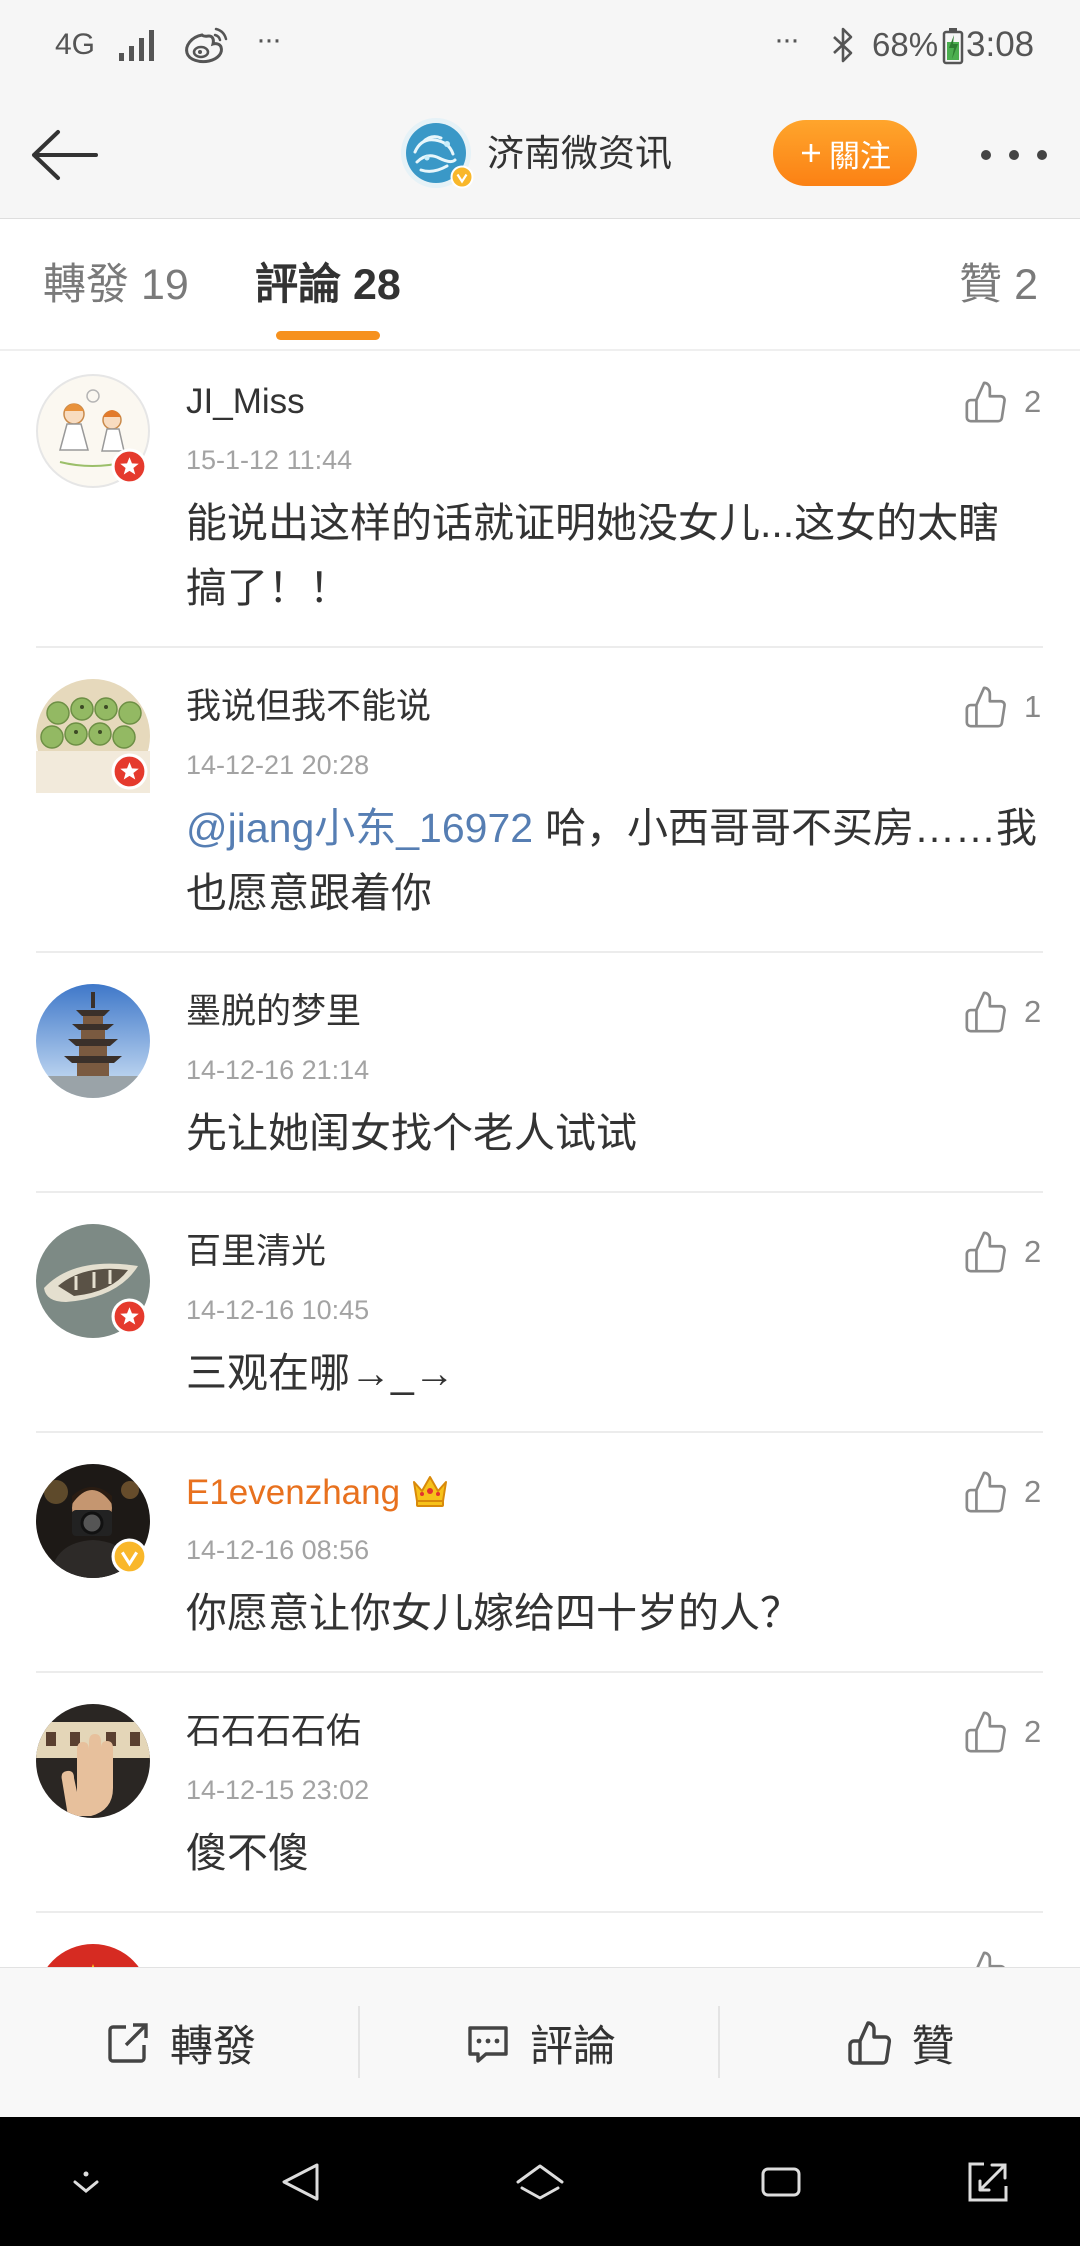 This screenshot has width=1080, height=2246. I want to click on comment-body: 傻不傻, so click(247, 1853).